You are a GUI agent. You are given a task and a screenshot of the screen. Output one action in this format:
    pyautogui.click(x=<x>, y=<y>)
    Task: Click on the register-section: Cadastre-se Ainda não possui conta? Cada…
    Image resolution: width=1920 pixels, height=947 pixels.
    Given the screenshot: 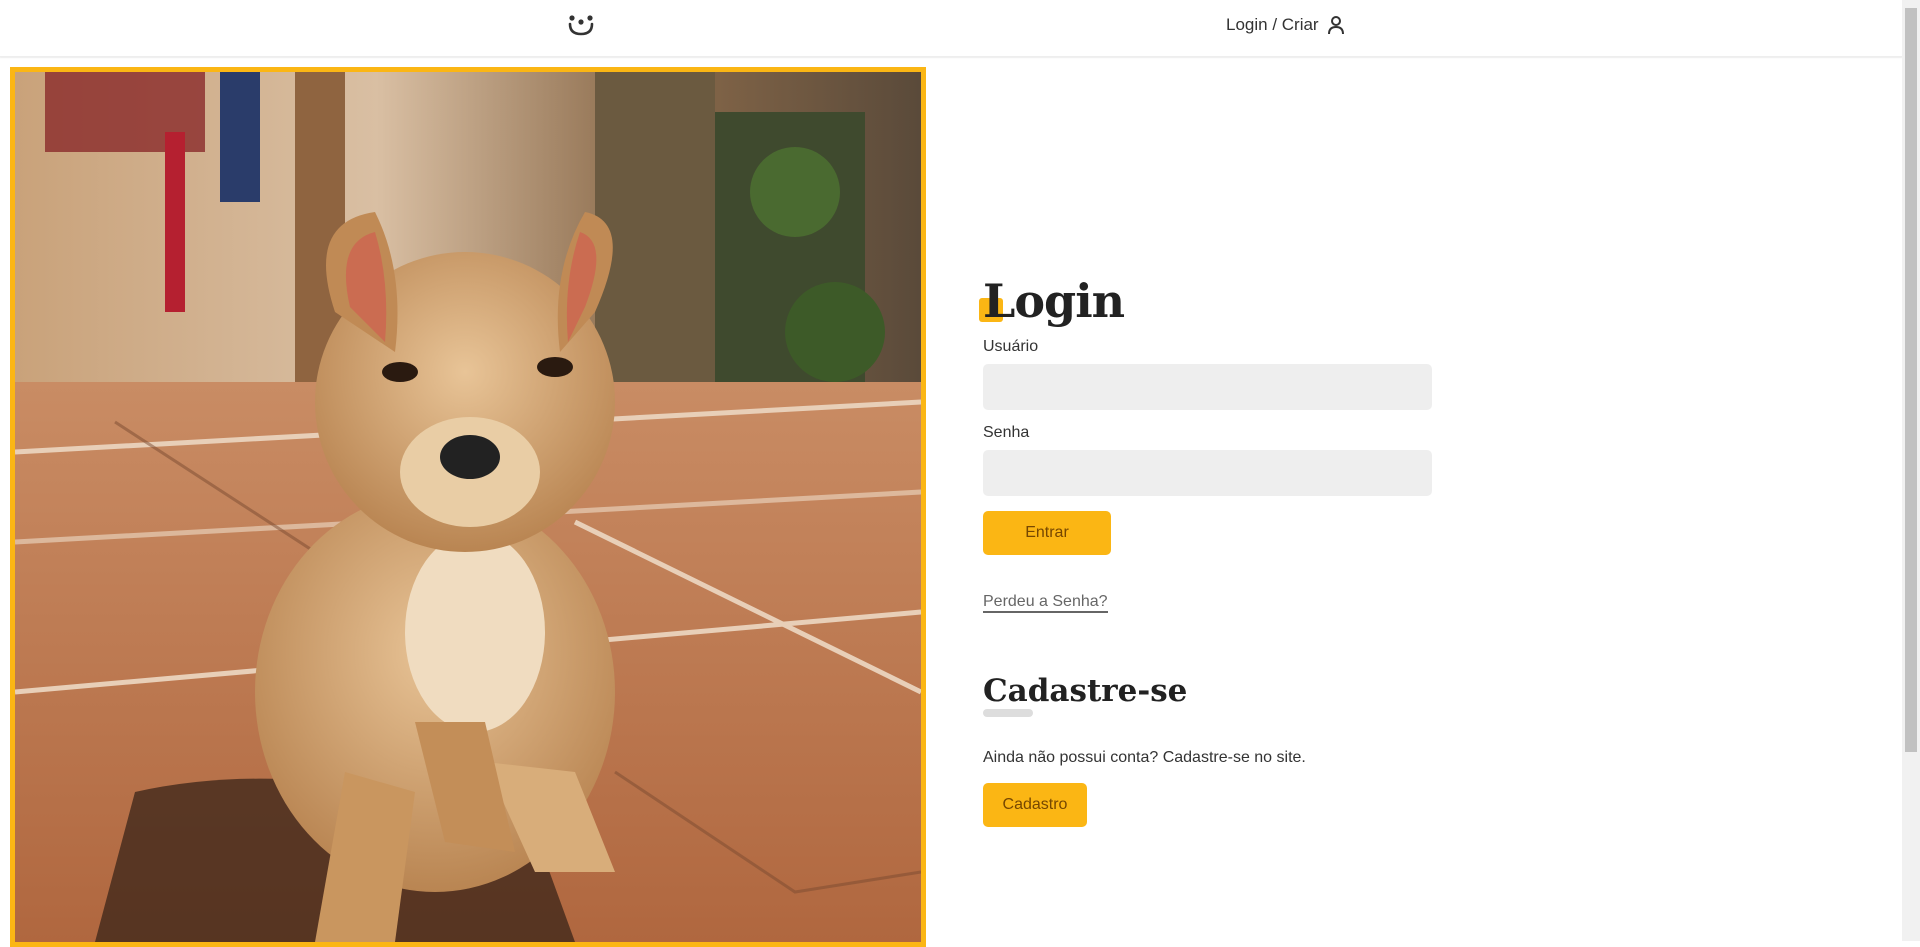 What is the action you would take?
    pyautogui.click(x=1208, y=750)
    